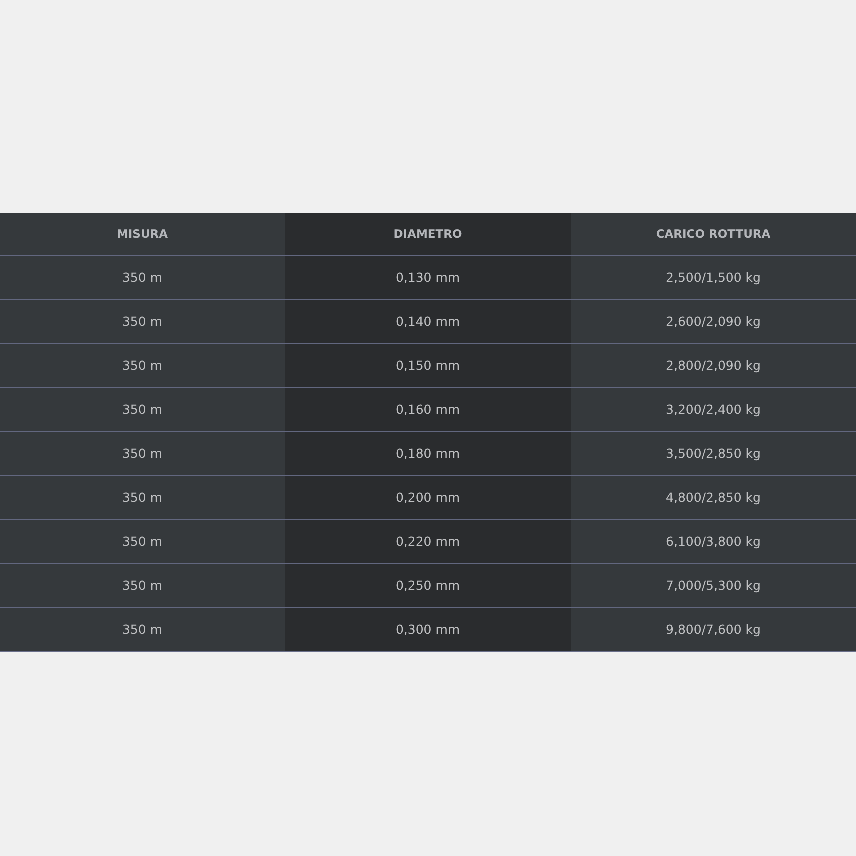  What do you see at coordinates (428, 585) in the screenshot?
I see `table-cell: 0,250 mm` at bounding box center [428, 585].